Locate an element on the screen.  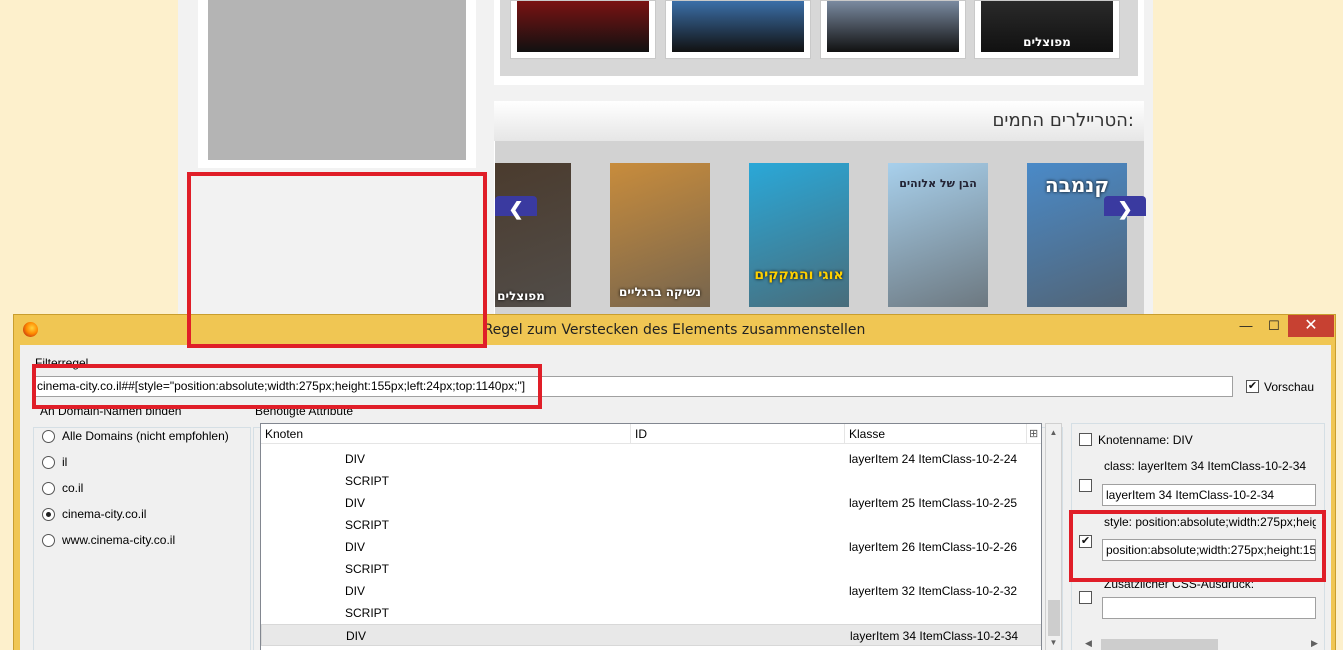
extra-css-input is located at coordinates (1209, 608).